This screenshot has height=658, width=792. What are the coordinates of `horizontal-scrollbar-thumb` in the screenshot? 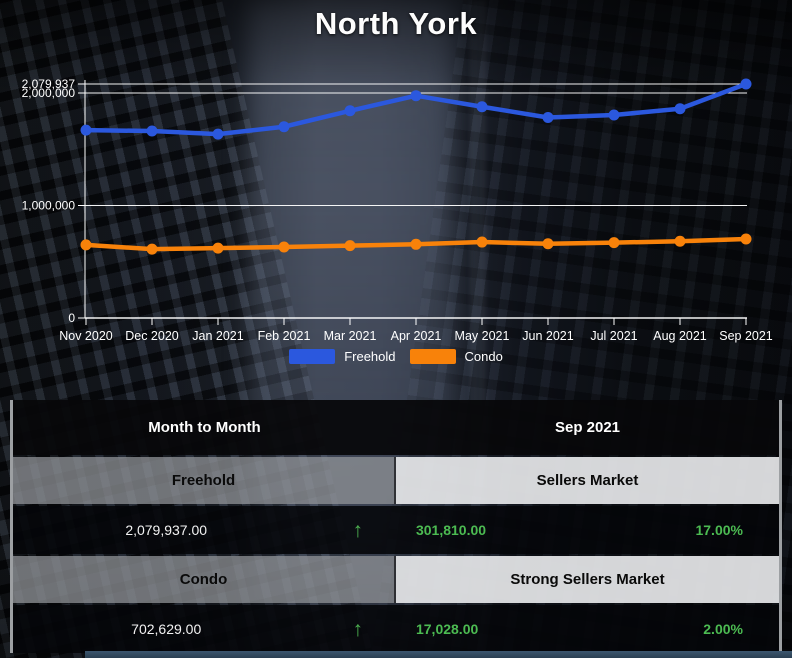 It's located at (438, 654).